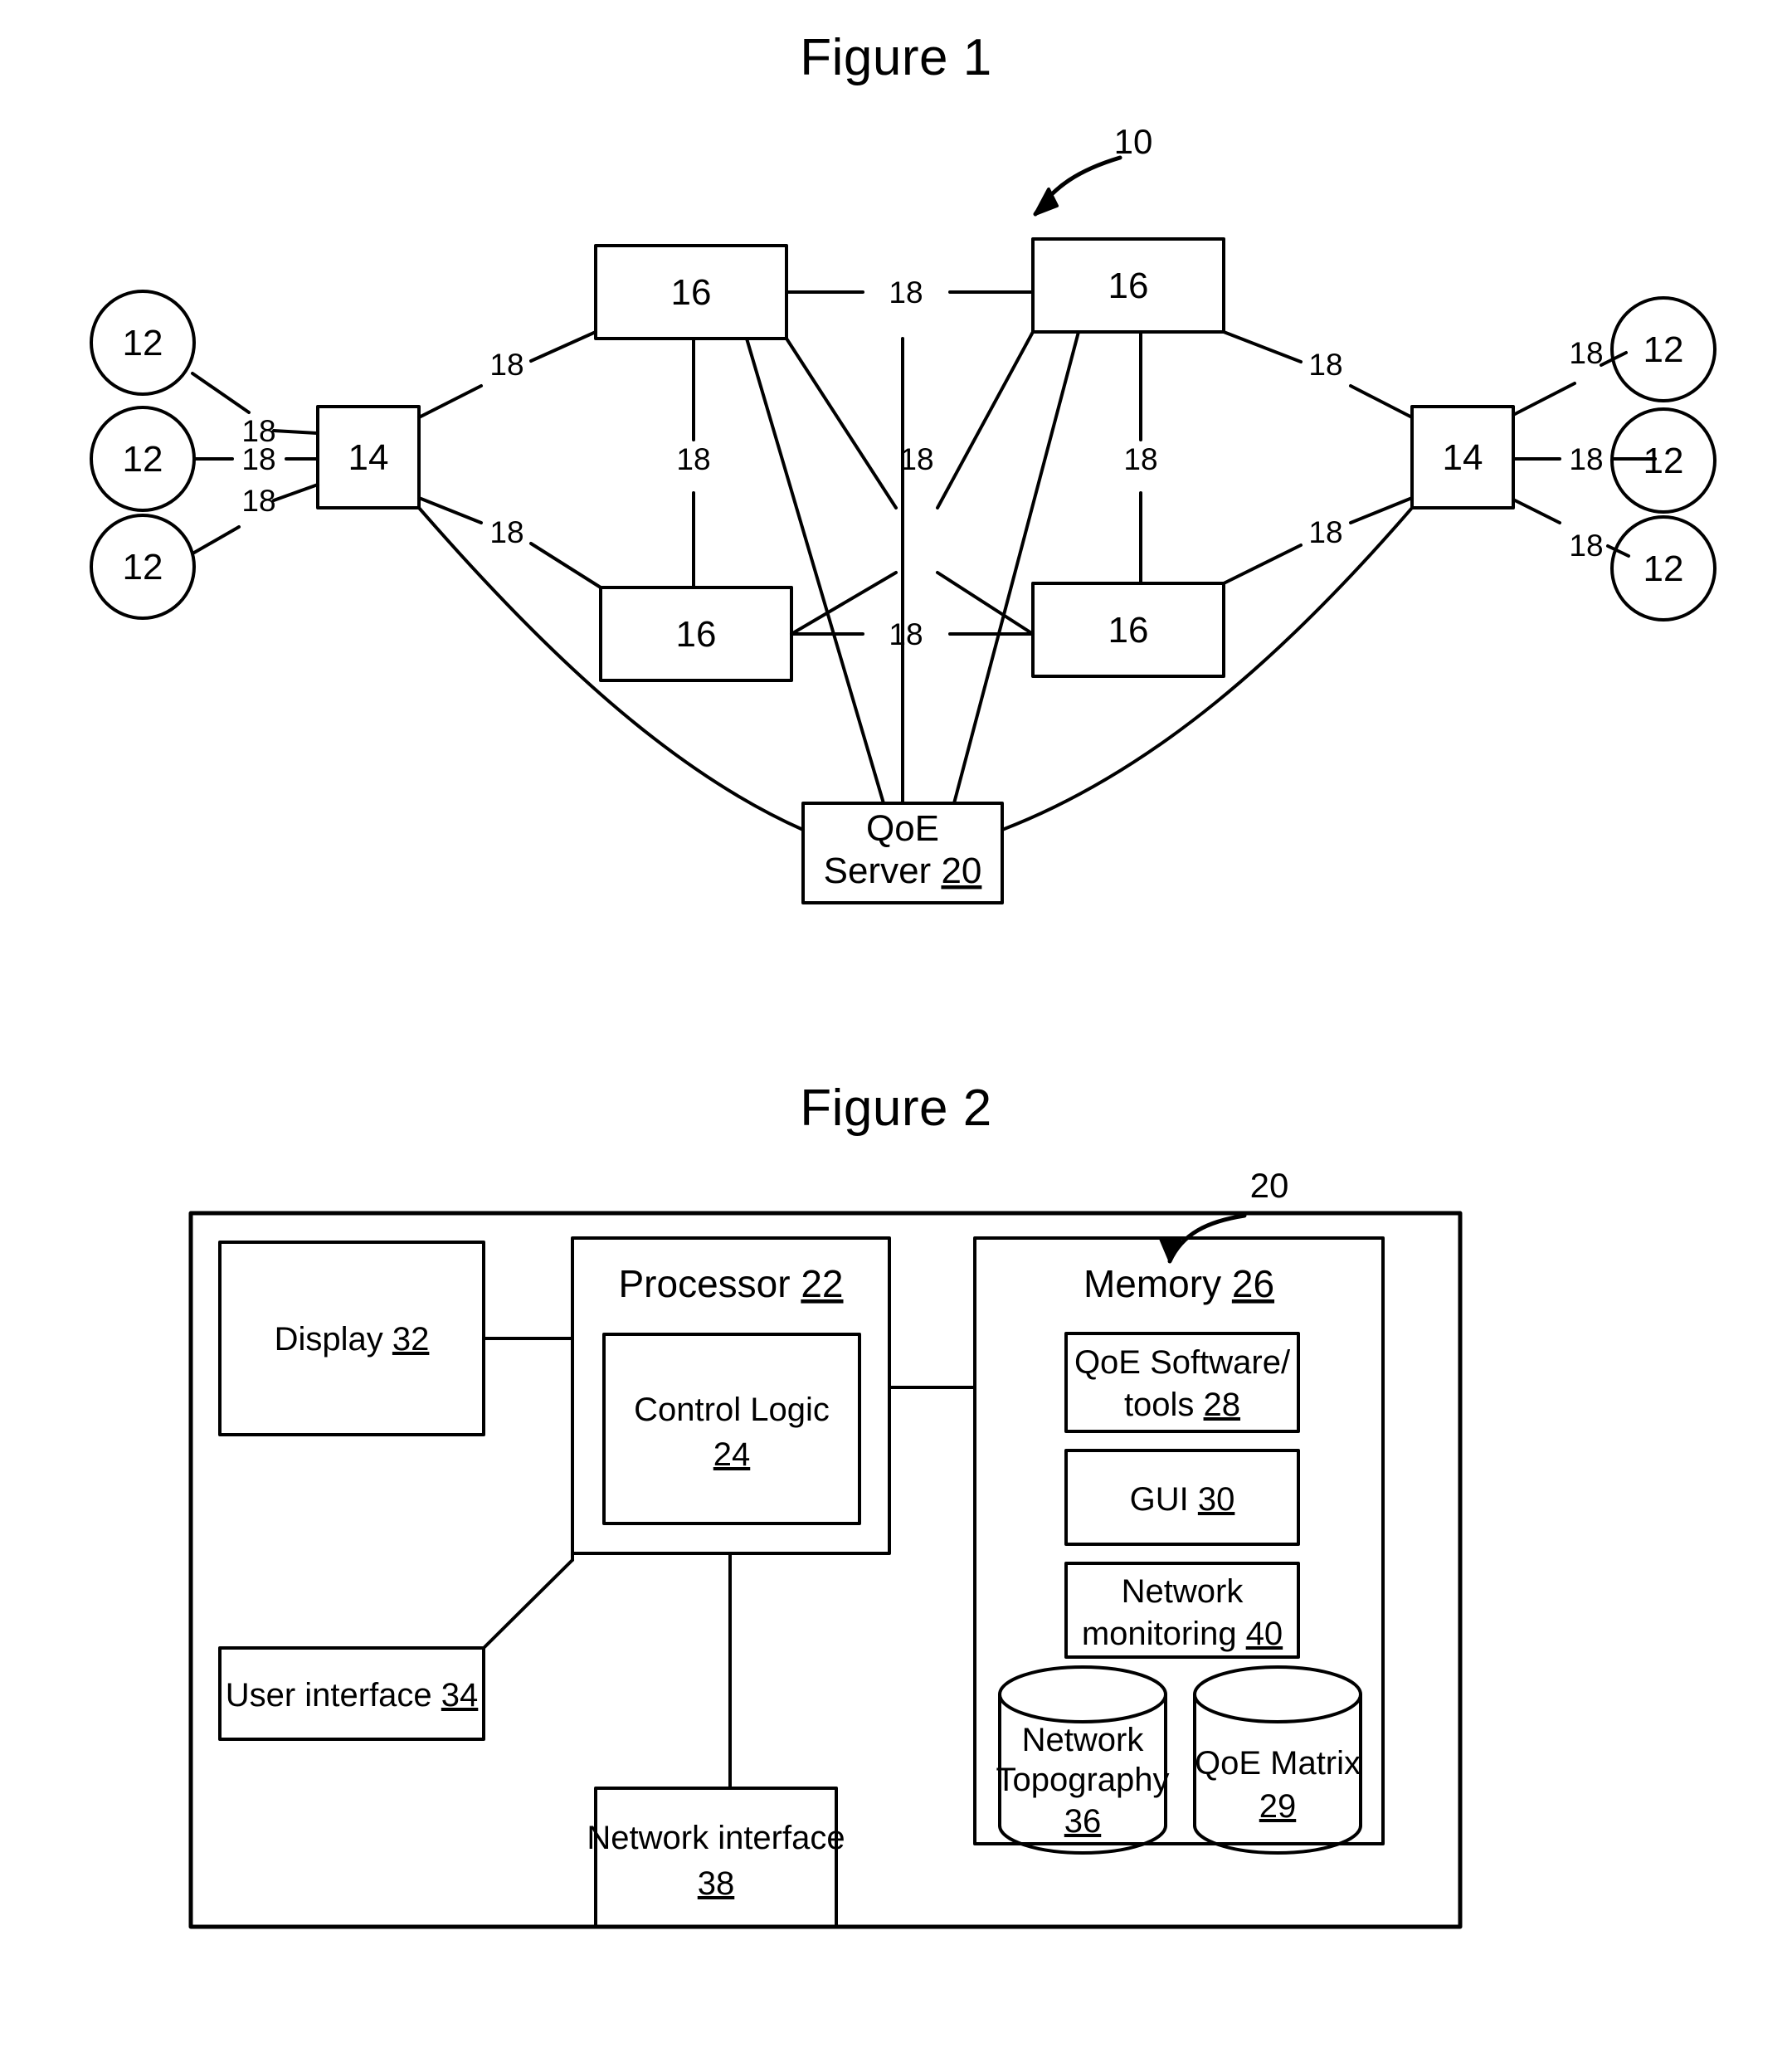  What do you see at coordinates (691, 292) in the screenshot?
I see `core-node-top-left: 16` at bounding box center [691, 292].